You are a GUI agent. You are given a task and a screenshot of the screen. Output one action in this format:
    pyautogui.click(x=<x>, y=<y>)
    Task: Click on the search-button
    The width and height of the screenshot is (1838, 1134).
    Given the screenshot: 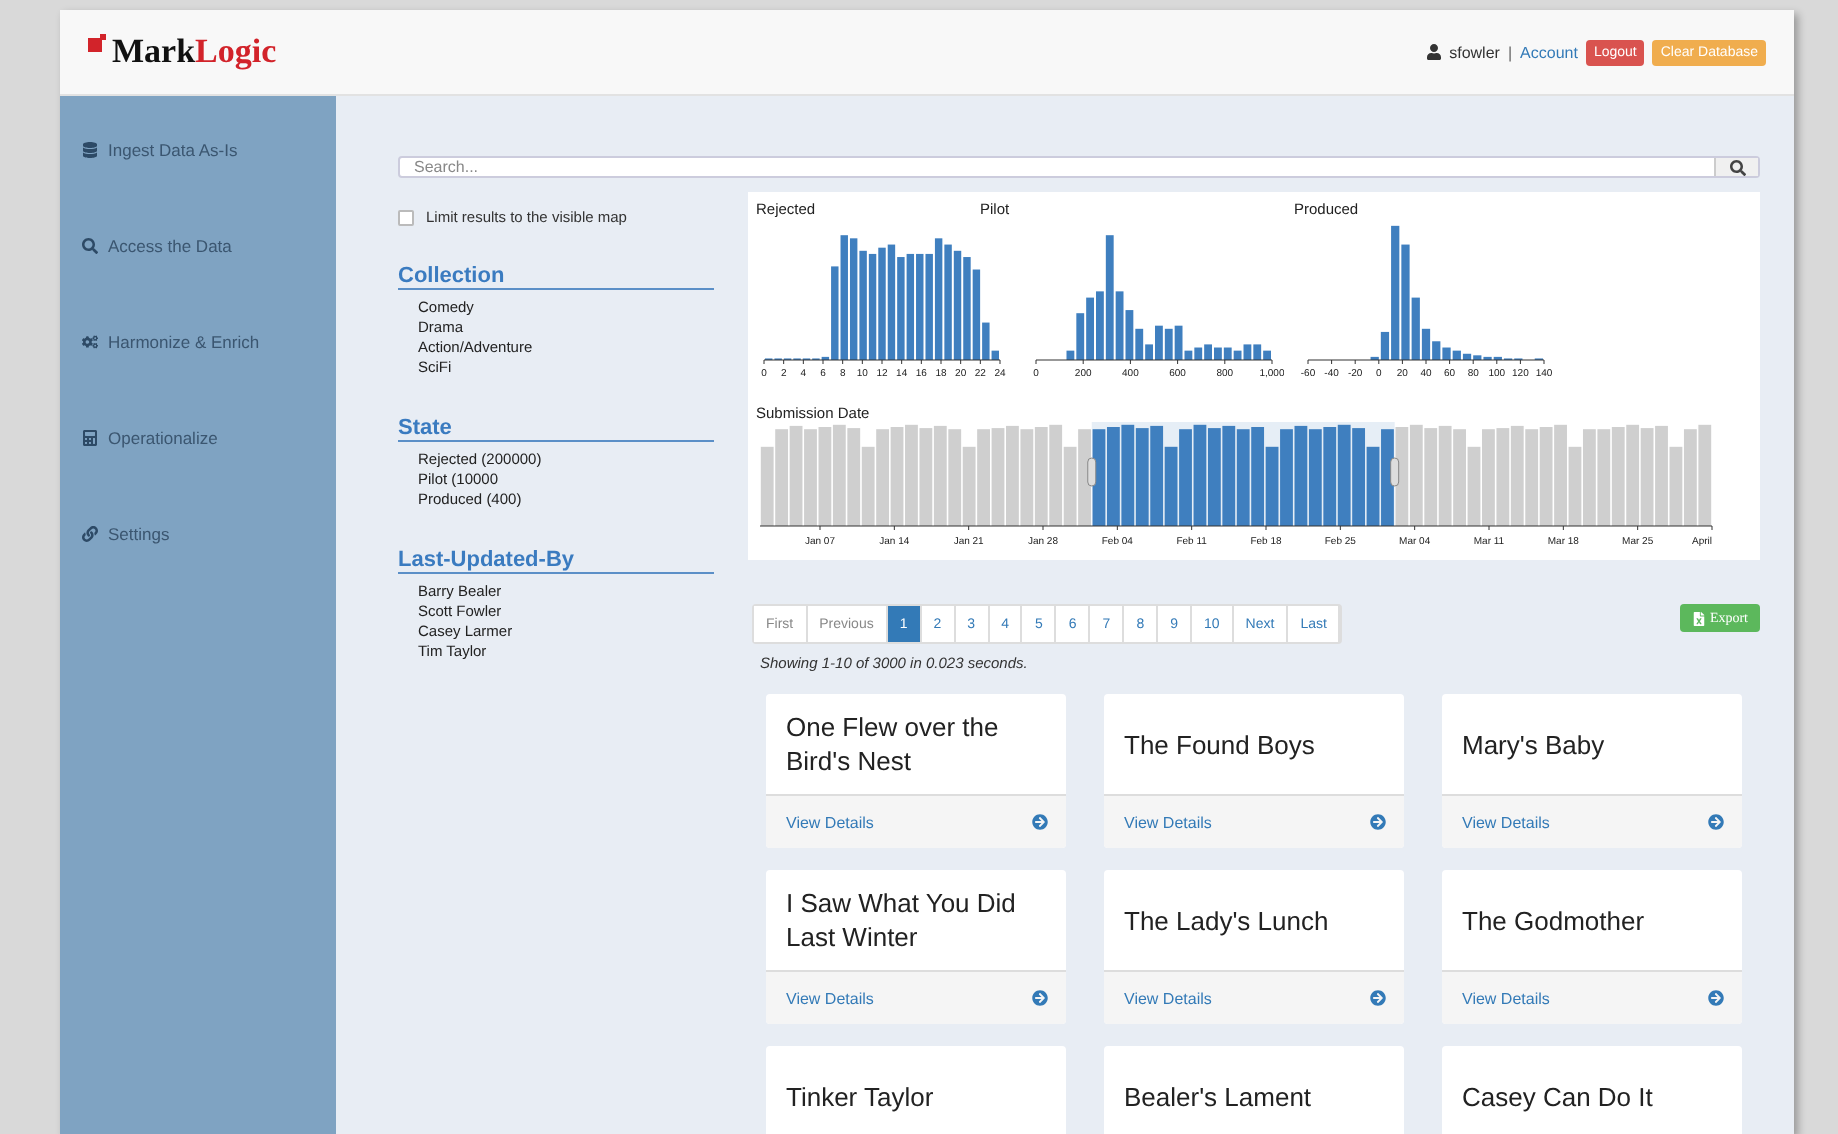 What is the action you would take?
    pyautogui.click(x=1736, y=167)
    